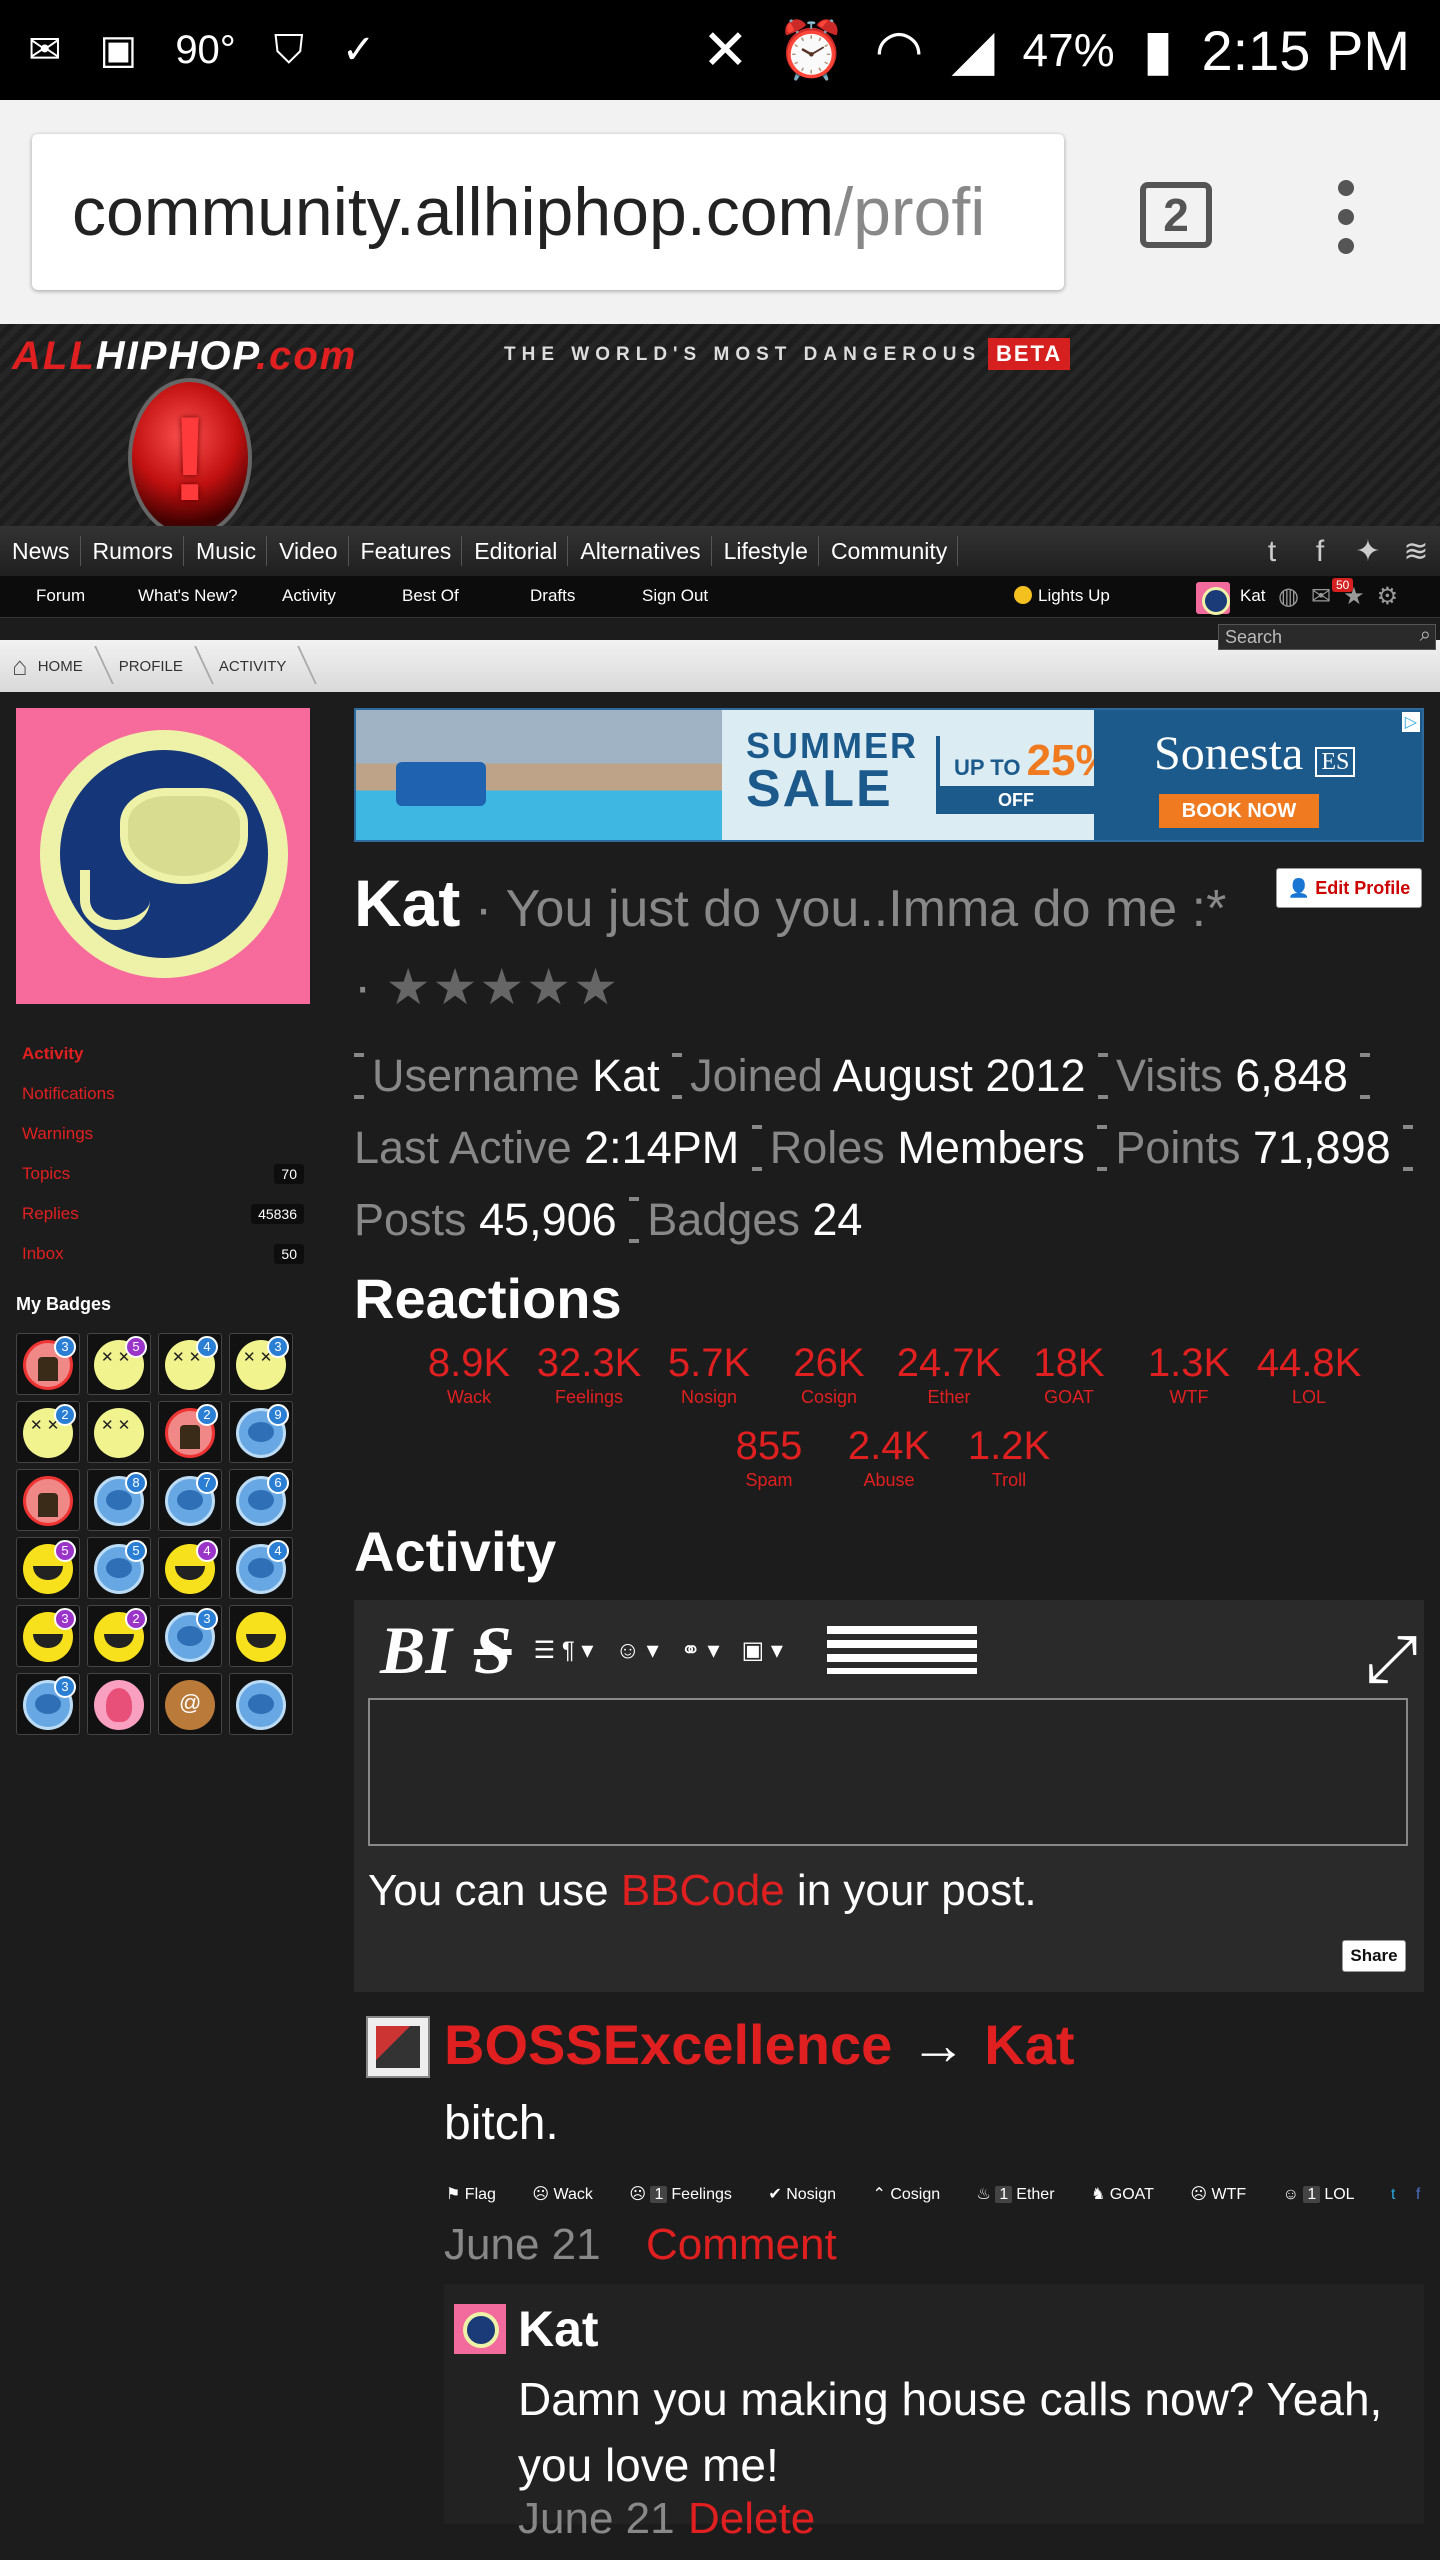  What do you see at coordinates (1368, 552) in the screenshot?
I see `myspace-icon: ✦` at bounding box center [1368, 552].